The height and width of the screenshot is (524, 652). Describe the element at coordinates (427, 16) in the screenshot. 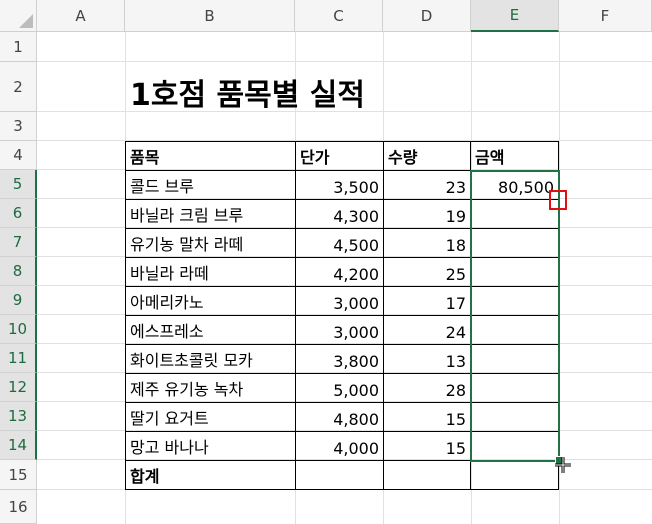

I see `column-header-d: D` at that location.